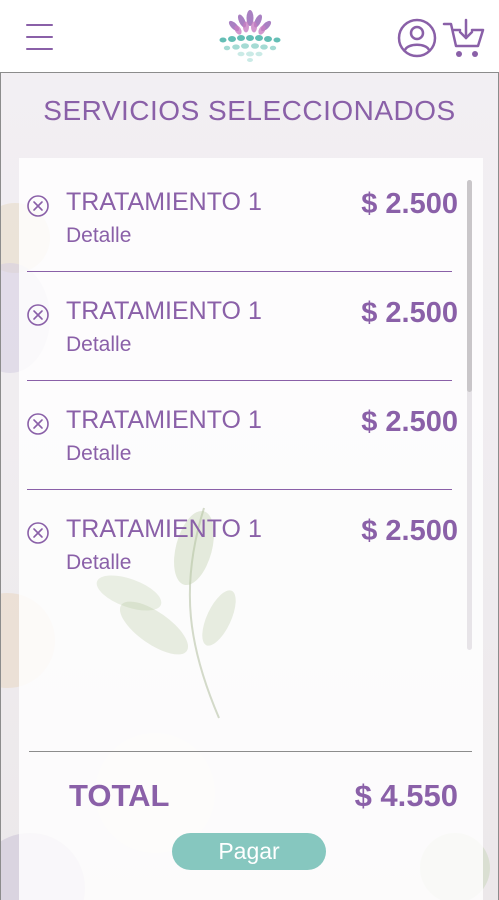 This screenshot has height=900, width=499. Describe the element at coordinates (417, 38) in the screenshot. I see `user-circle-icon` at that location.